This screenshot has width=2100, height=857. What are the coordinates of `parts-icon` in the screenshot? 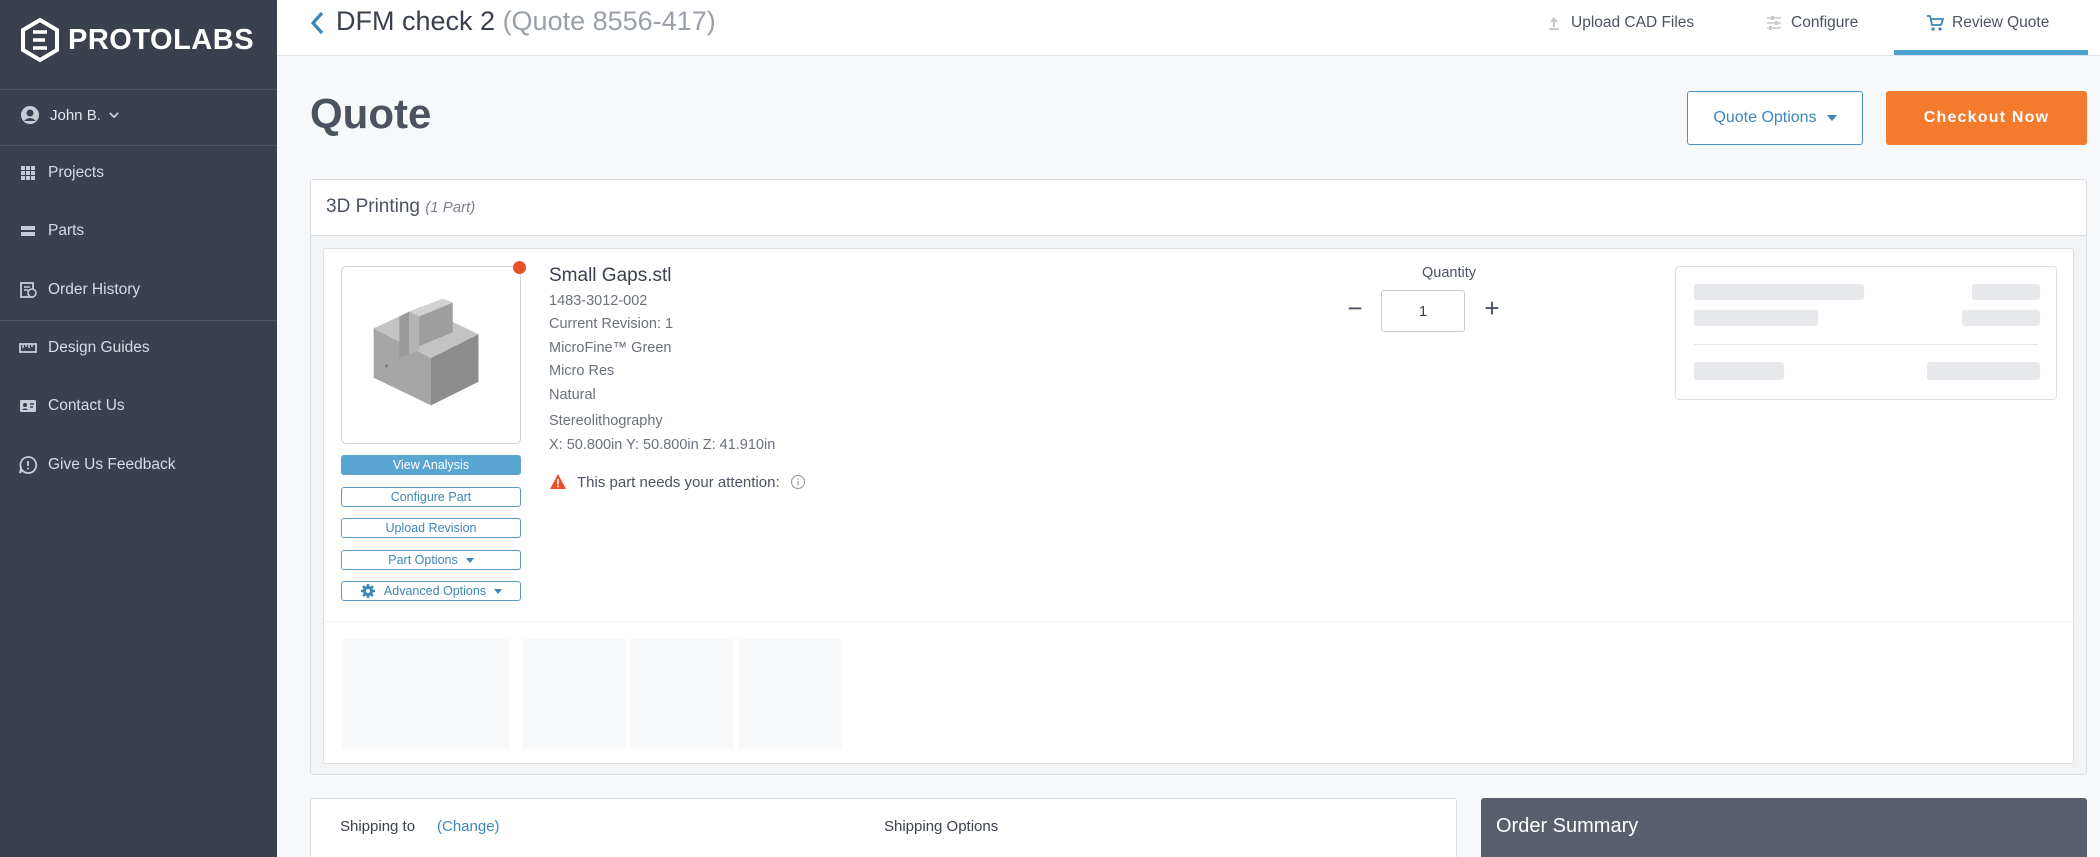 It's located at (28, 231).